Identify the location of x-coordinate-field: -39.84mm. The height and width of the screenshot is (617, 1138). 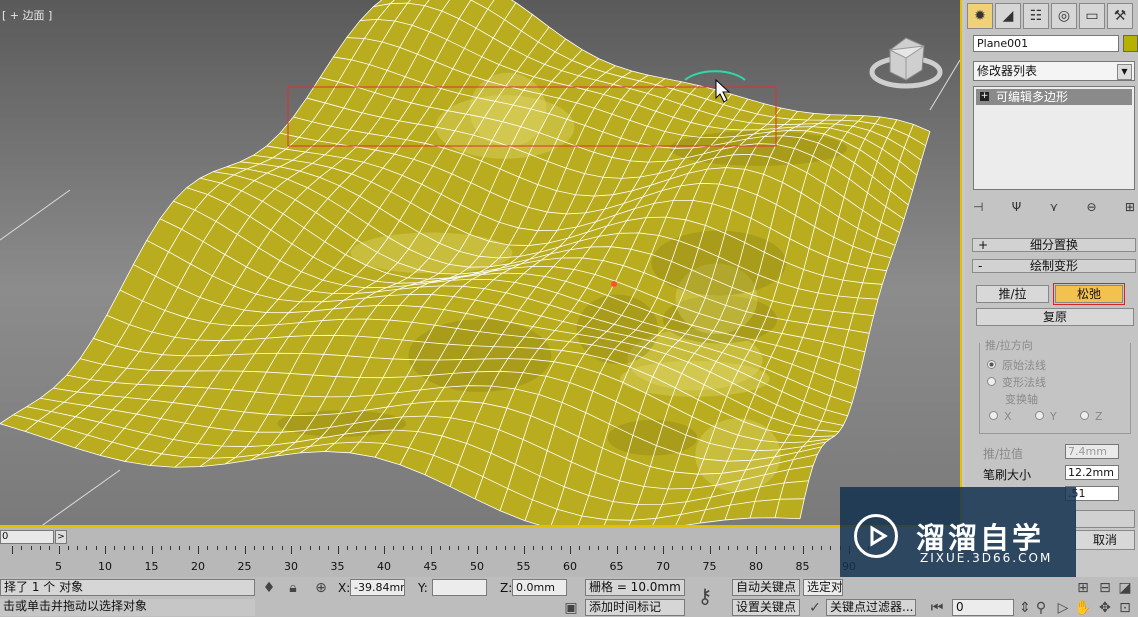
(377, 587).